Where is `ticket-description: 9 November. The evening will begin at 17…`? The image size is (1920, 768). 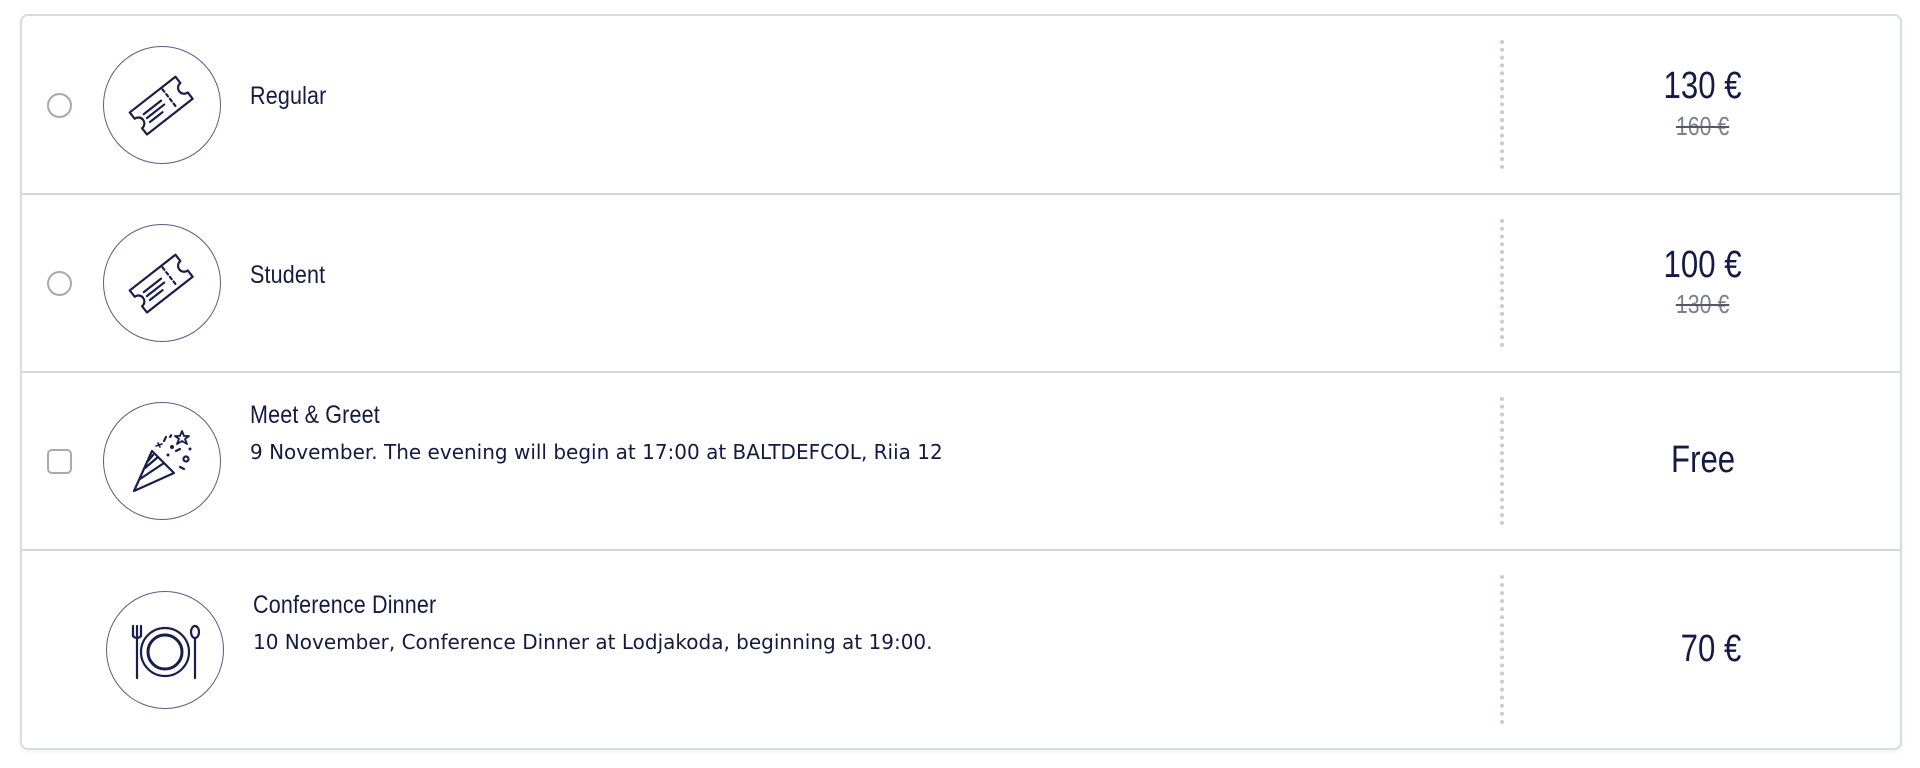
ticket-description: 9 November. The evening will begin at 17… is located at coordinates (596, 452).